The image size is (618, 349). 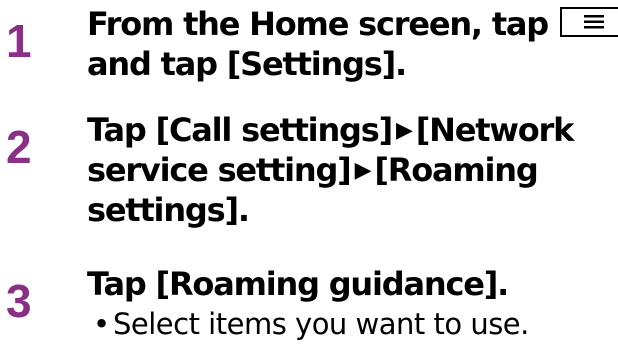 I want to click on step-1-line-2: and tap [Settings]., so click(x=247, y=64).